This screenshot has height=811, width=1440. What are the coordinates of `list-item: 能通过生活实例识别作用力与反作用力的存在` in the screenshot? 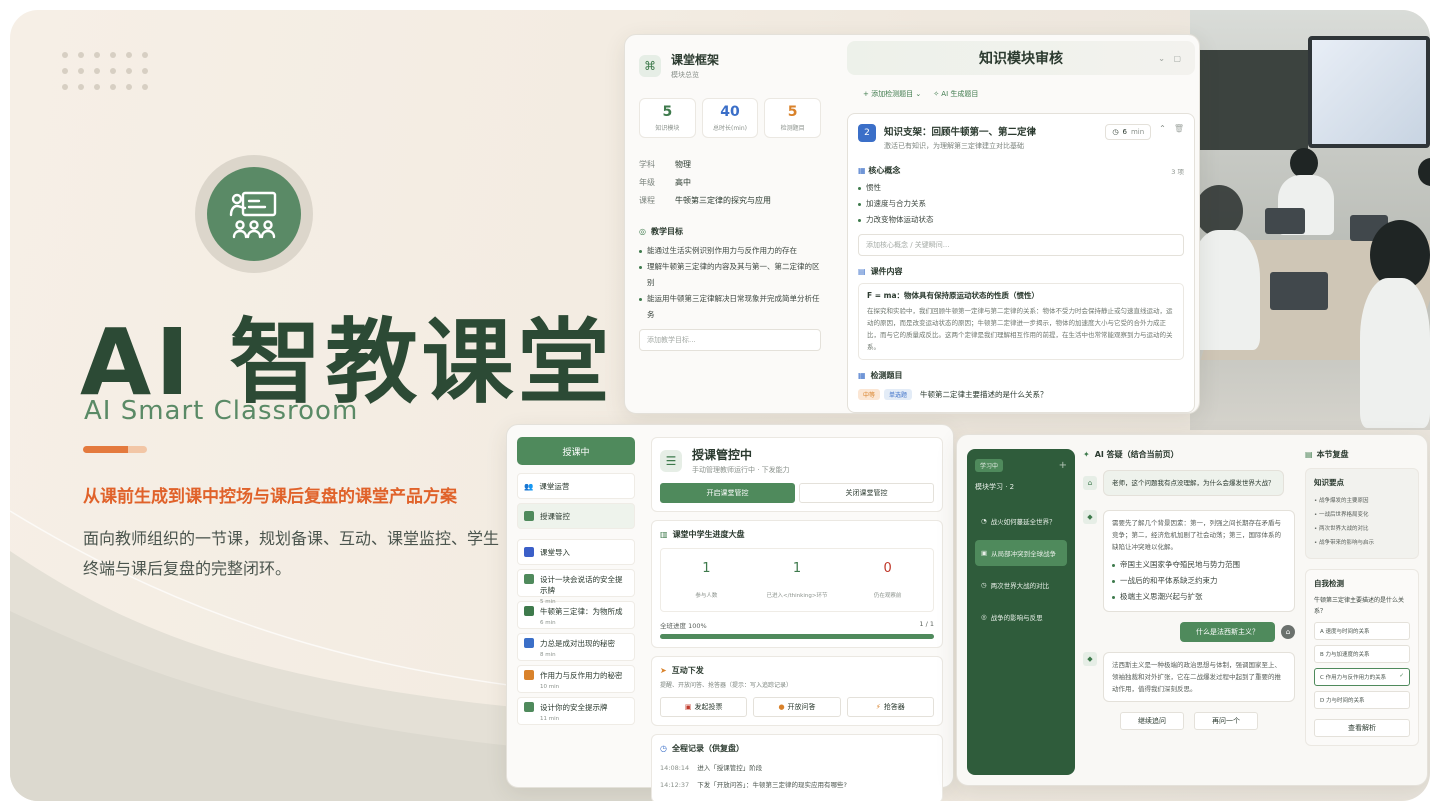 It's located at (730, 251).